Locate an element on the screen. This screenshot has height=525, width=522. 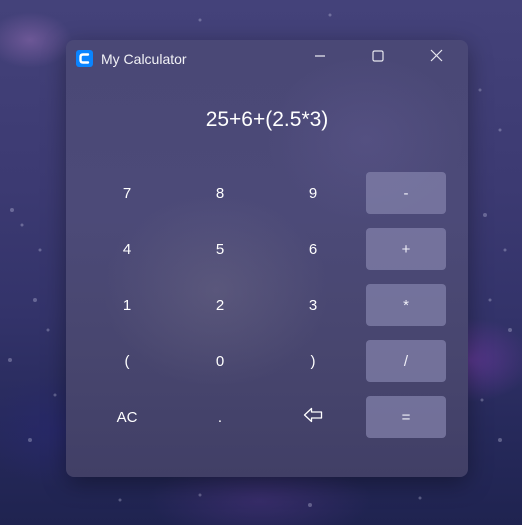
key-decimal: . is located at coordinates (220, 417).